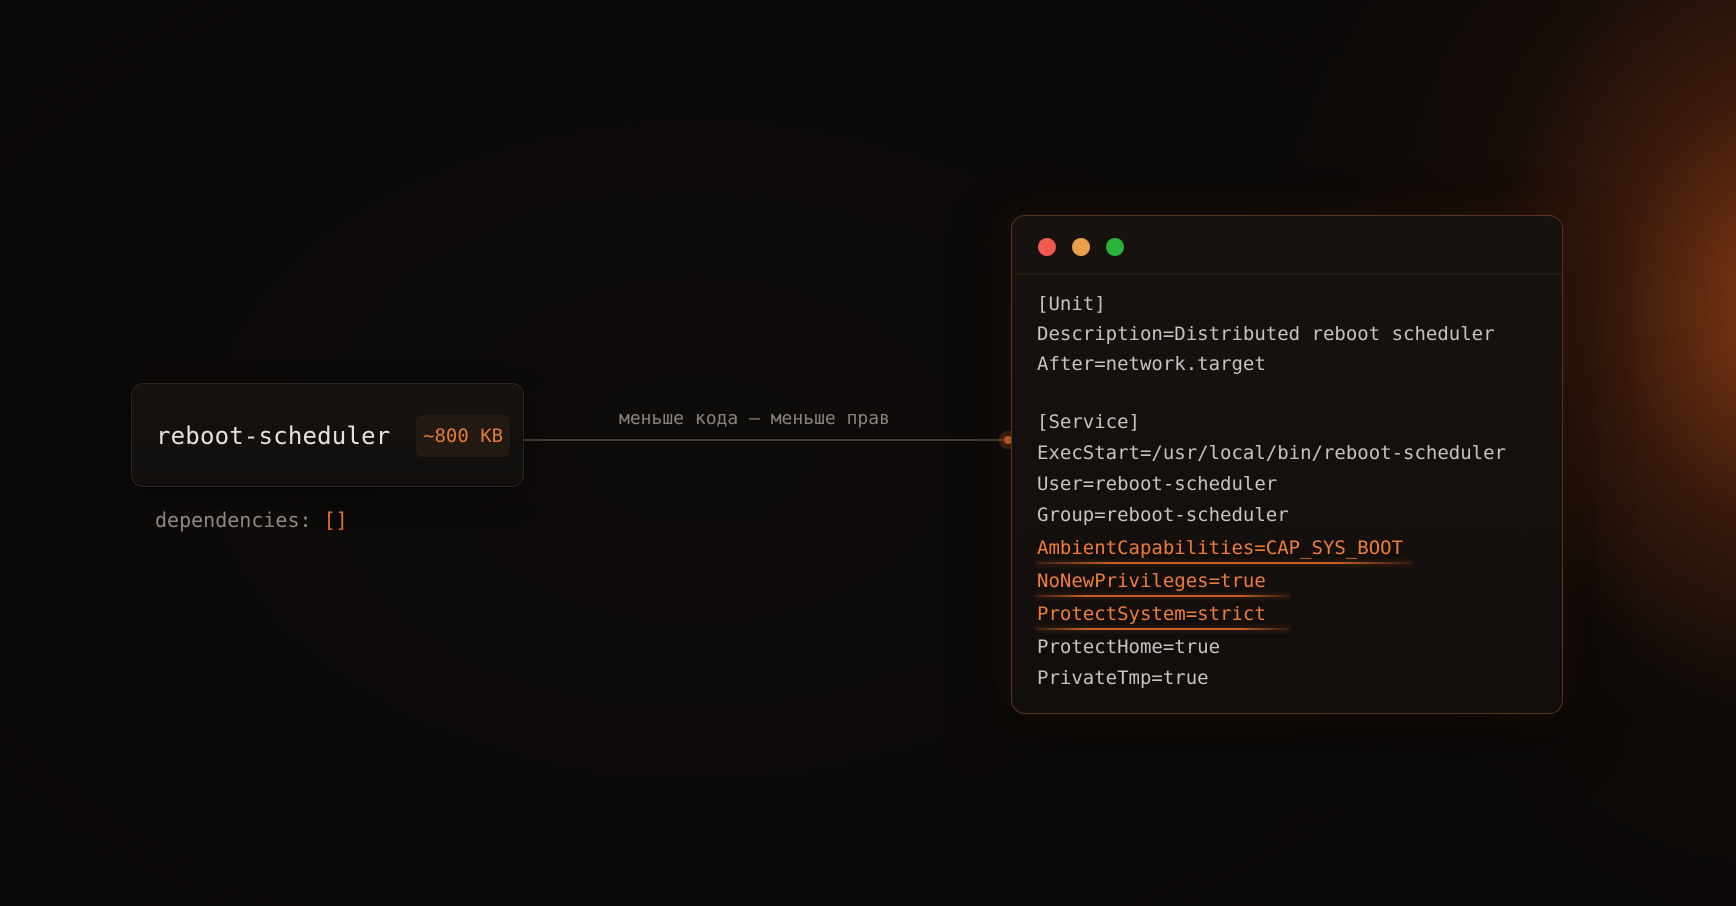 This screenshot has height=906, width=1736. Describe the element at coordinates (1081, 247) in the screenshot. I see `minimize-dot-icon` at that location.